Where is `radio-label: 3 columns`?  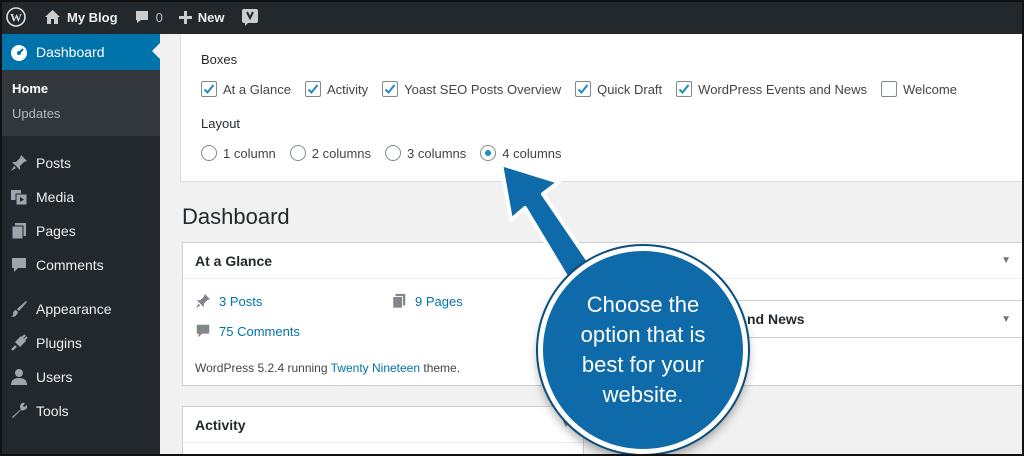
radio-label: 3 columns is located at coordinates (437, 153).